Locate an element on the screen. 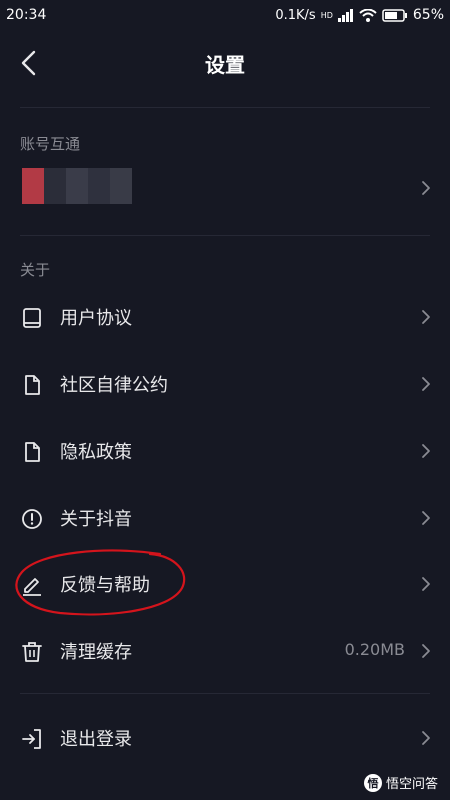 Image resolution: width=450 pixels, height=800 pixels. menu-item-label: 清理缓存 is located at coordinates (96, 652).